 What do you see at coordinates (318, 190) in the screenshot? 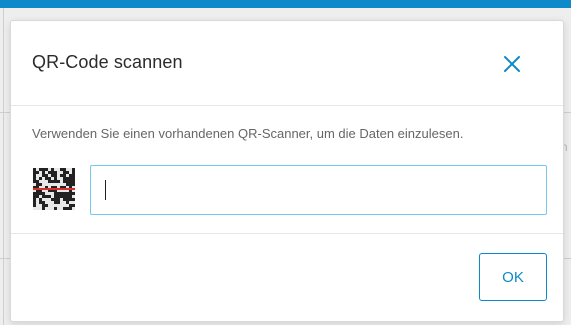
I see `qr-data-input` at bounding box center [318, 190].